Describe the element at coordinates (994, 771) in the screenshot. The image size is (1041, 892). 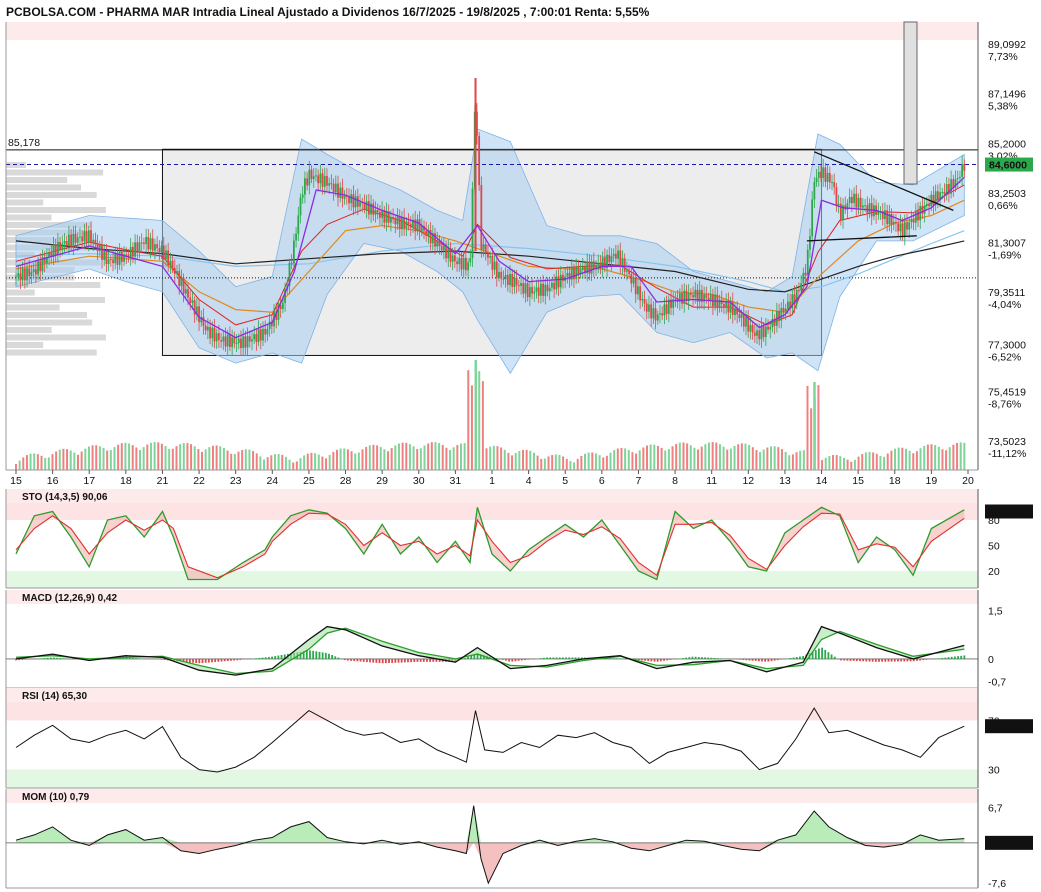
I see `rsi-panel-tick: 30` at that location.